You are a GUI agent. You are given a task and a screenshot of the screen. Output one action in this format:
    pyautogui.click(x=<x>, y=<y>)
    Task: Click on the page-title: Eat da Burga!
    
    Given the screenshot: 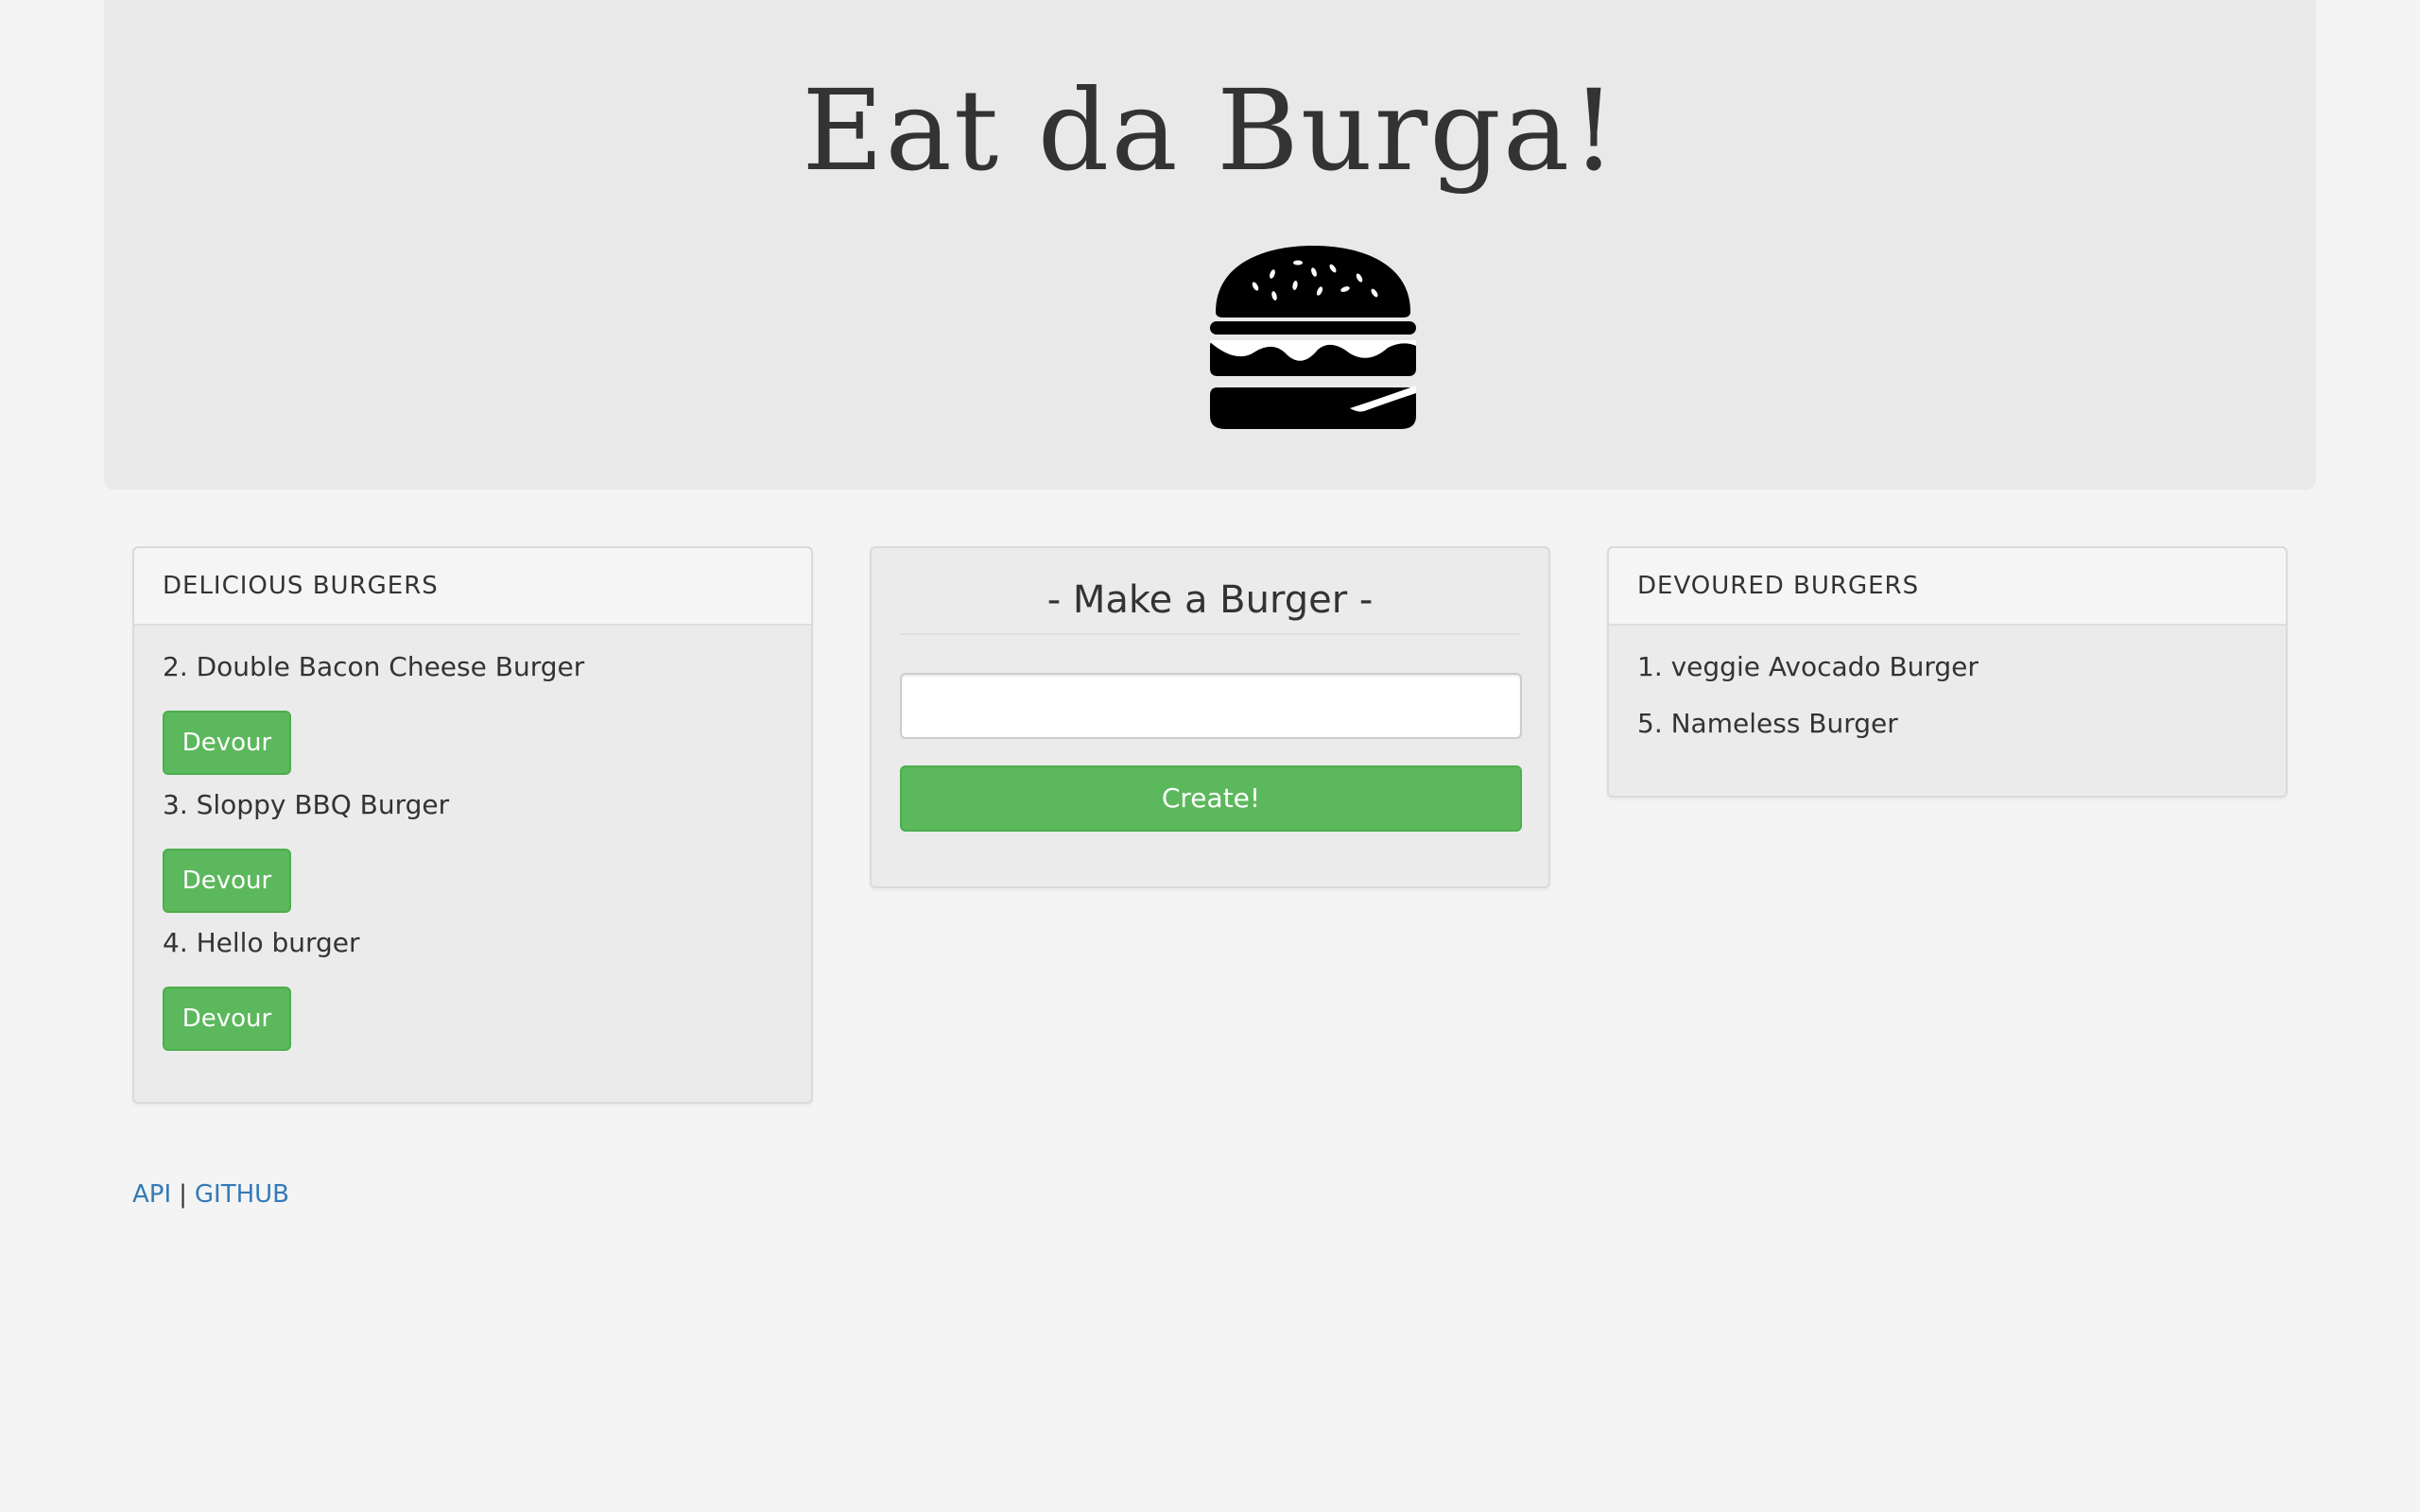 What is the action you would take?
    pyautogui.click(x=1210, y=130)
    